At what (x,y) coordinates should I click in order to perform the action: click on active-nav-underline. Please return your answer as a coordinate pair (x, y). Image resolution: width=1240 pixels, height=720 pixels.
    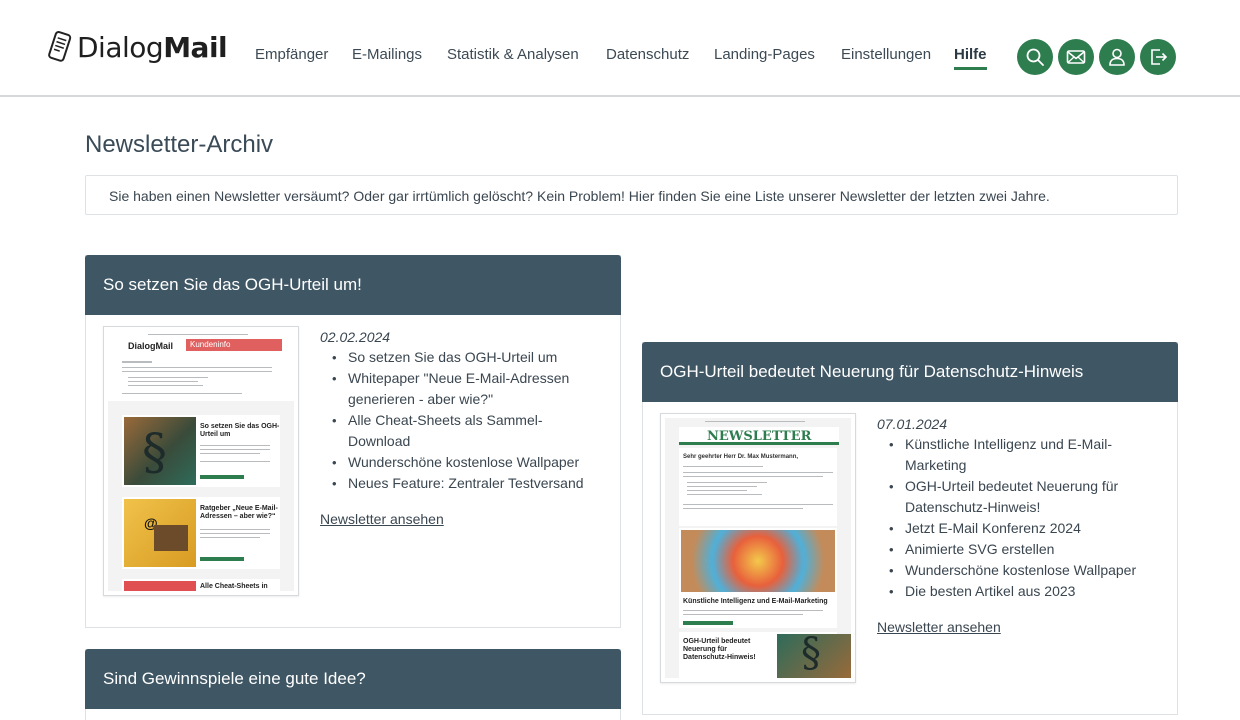
    Looking at the image, I should click on (970, 68).